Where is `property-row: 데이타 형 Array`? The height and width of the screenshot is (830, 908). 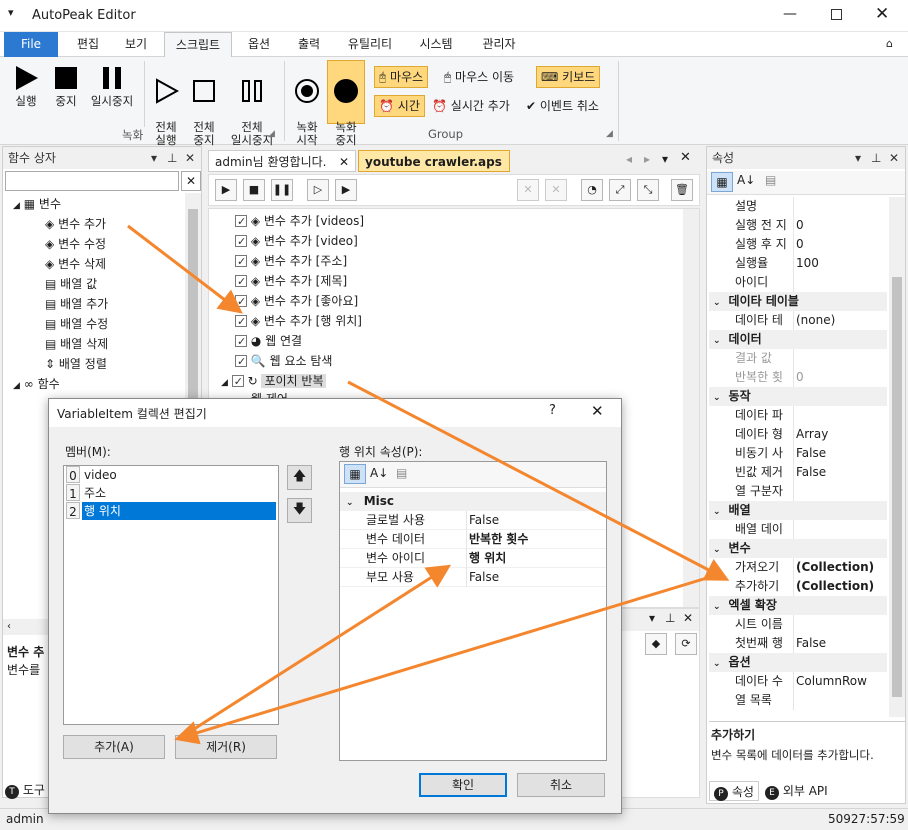
property-row: 데이타 형 Array is located at coordinates (798, 434).